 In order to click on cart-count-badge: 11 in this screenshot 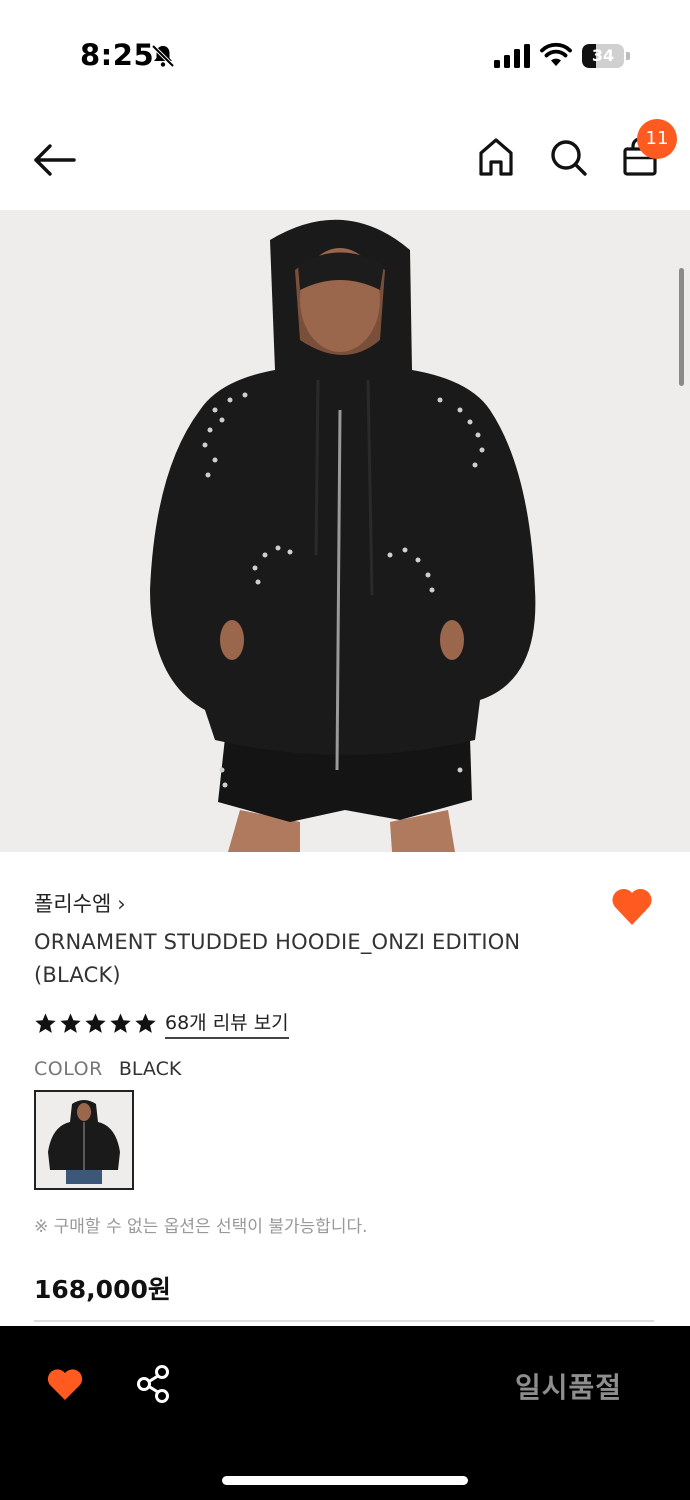, I will do `click(657, 139)`.